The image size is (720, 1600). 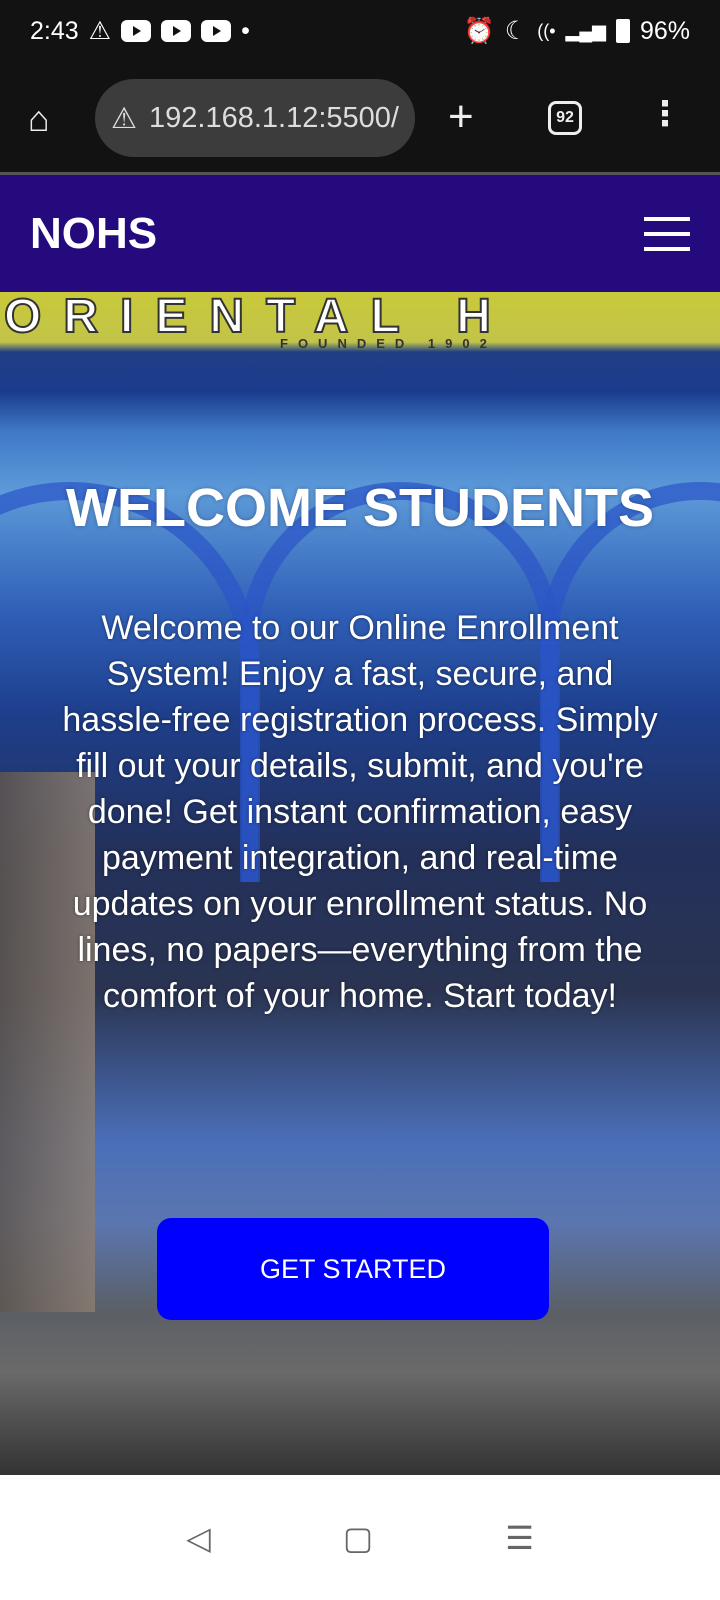 What do you see at coordinates (516, 31) in the screenshot?
I see `moon-icon: ☾` at bounding box center [516, 31].